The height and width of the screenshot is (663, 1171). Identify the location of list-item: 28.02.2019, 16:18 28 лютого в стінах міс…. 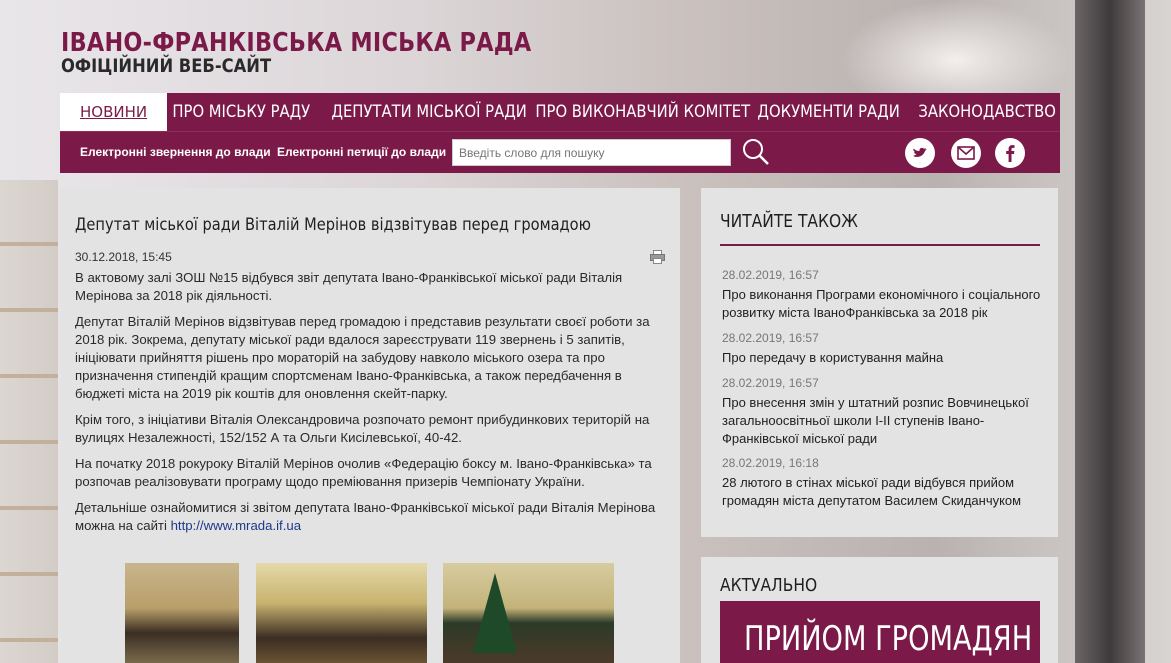
(882, 483).